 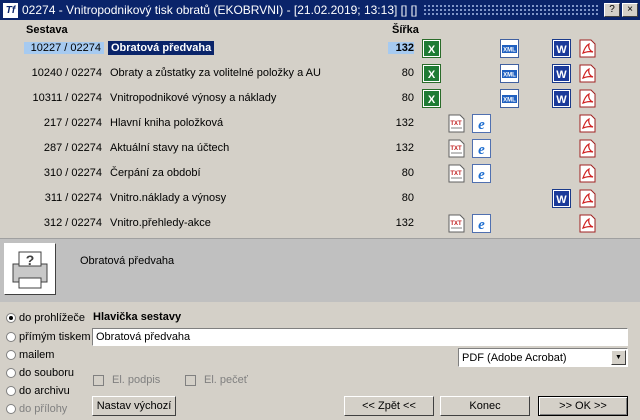 I want to click on help-button: ?, so click(x=612, y=10).